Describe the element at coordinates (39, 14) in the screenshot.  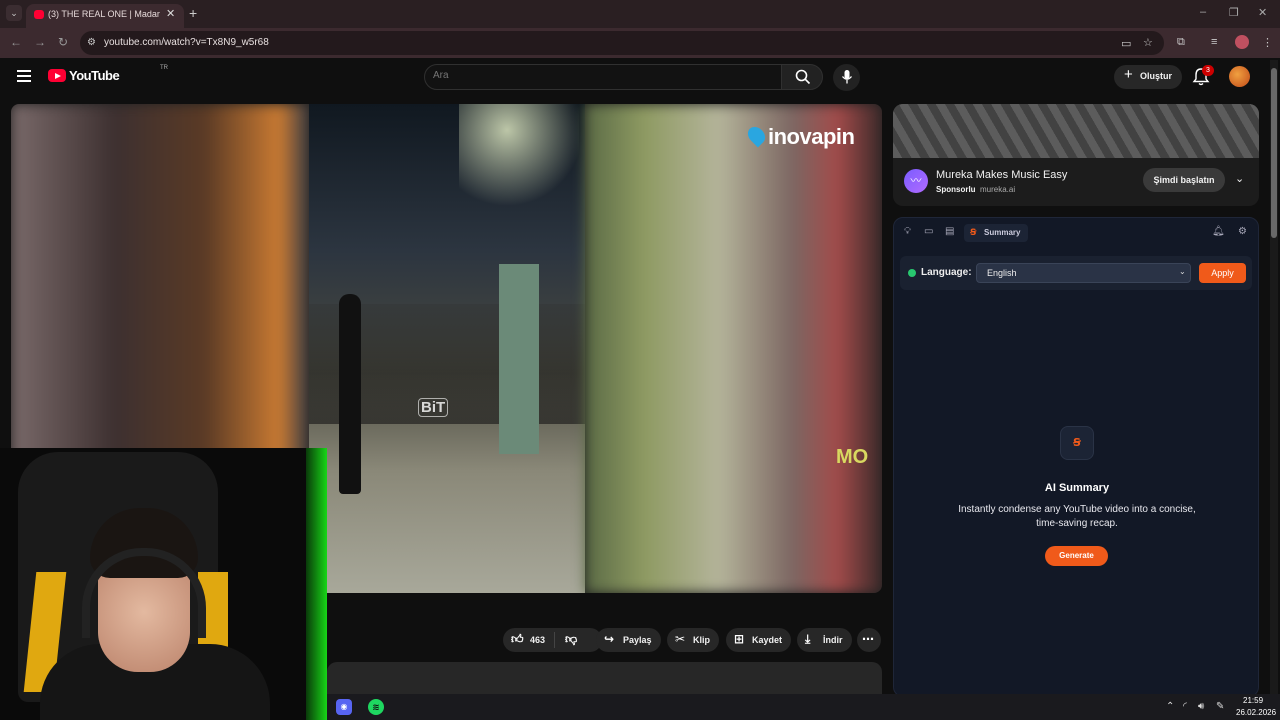
I see `youtube-favicon-icon` at that location.